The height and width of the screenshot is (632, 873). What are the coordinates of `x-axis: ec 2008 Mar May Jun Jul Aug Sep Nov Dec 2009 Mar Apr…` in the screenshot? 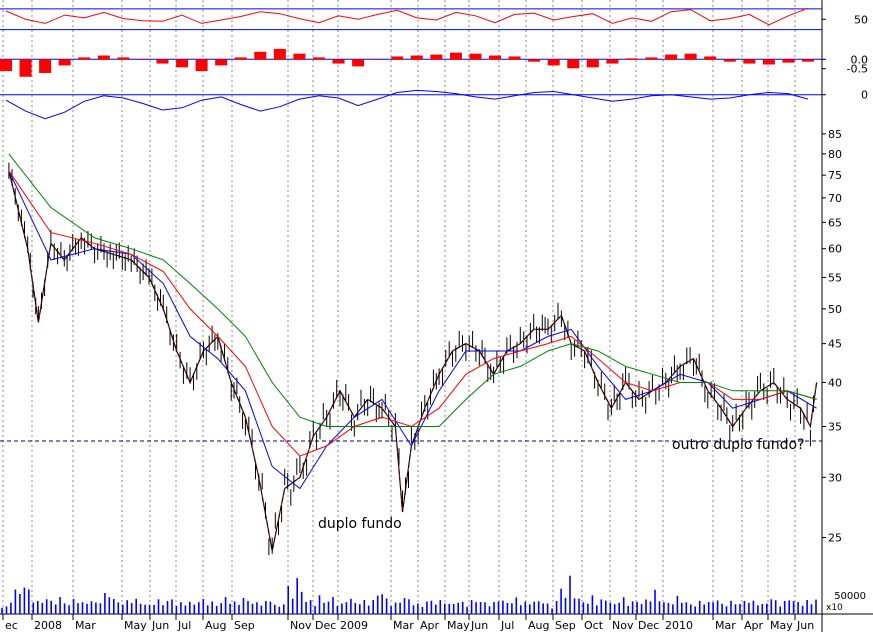 It's located at (408, 623).